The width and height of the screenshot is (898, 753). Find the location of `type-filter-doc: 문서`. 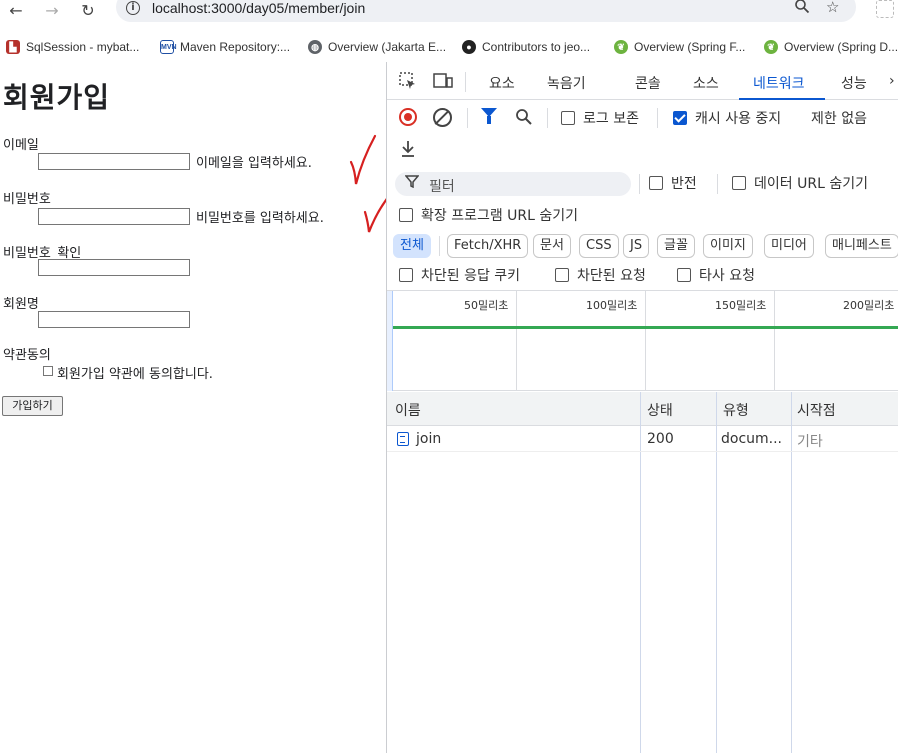

type-filter-doc: 문서 is located at coordinates (552, 246).